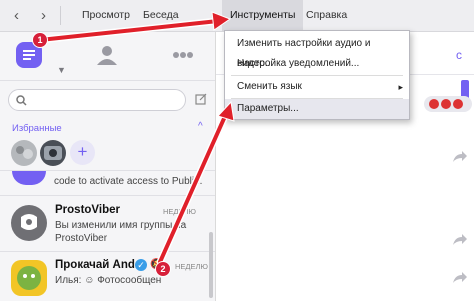  I want to click on annotation-badge-1: 1, so click(40, 40).